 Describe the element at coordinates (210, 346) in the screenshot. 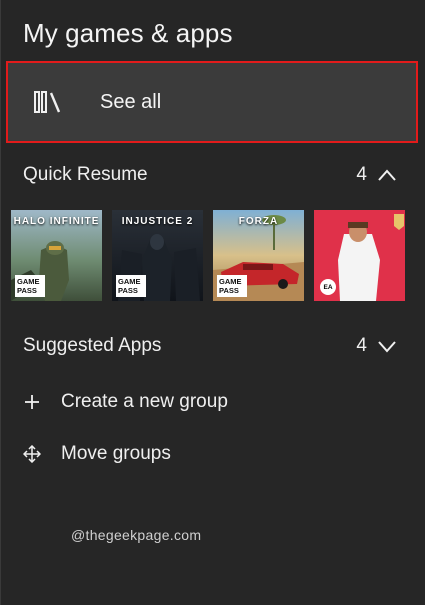

I see `suggested-apps-header: Suggested Apps 4` at that location.